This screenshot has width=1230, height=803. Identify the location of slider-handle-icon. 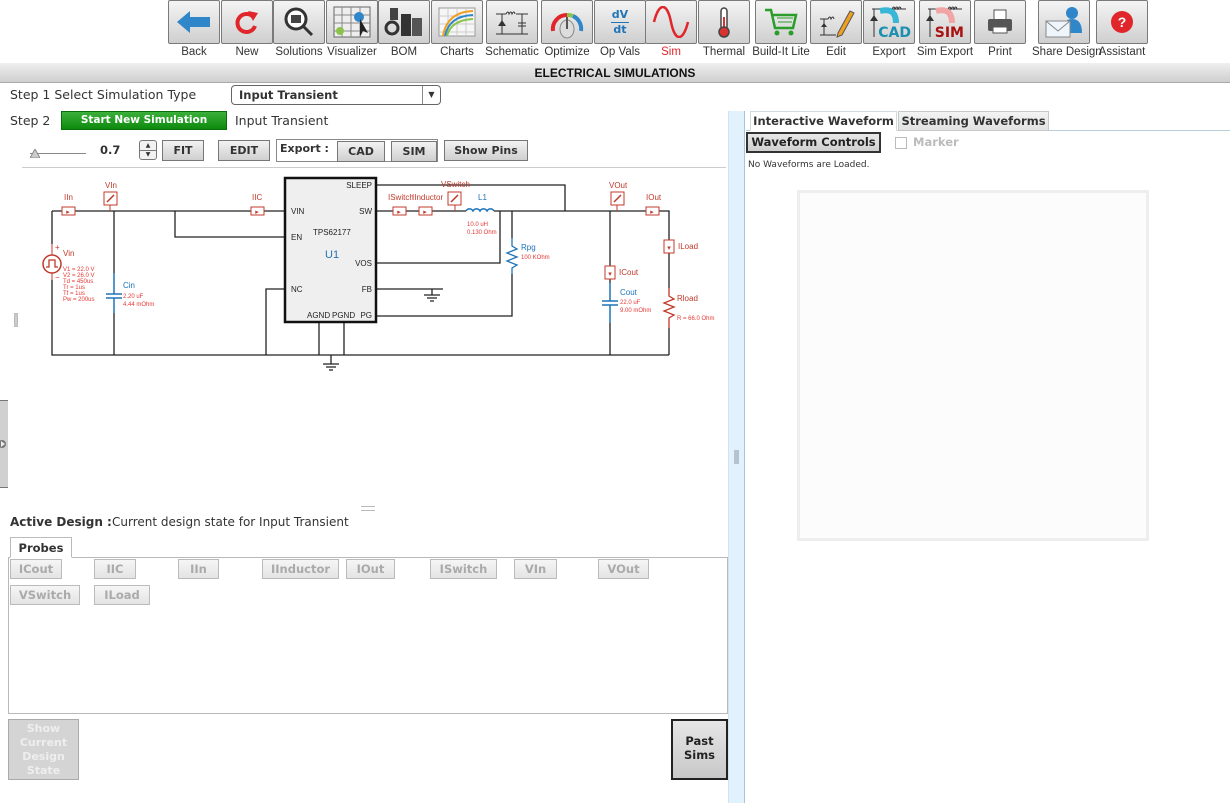
(35, 153).